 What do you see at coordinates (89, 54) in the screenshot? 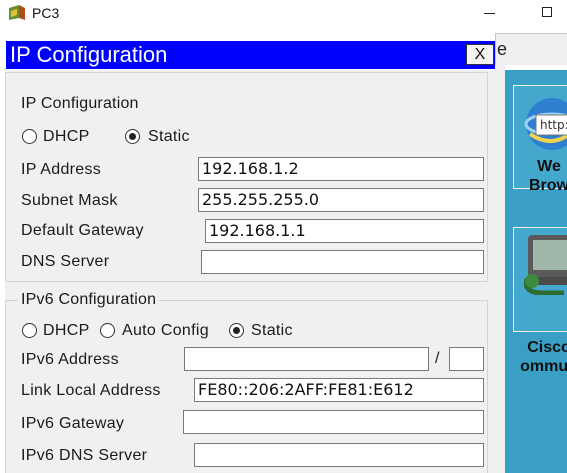
I see `ip-configuration-title: IP Configuration` at bounding box center [89, 54].